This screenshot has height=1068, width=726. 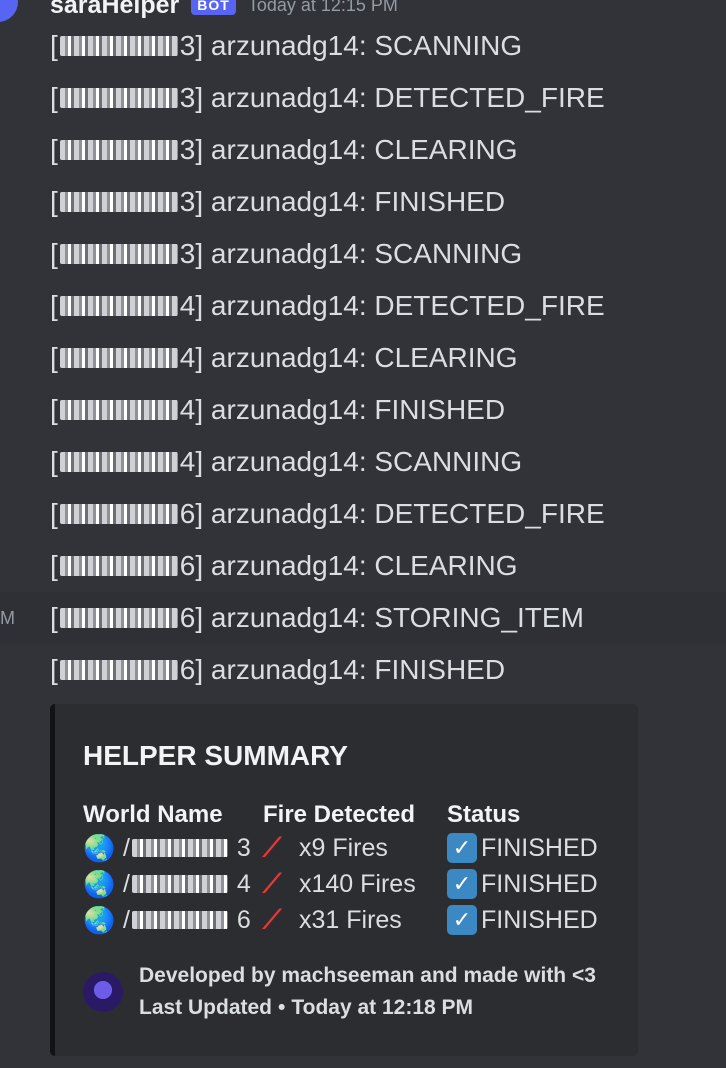 I want to click on fire-row: ⟋ x9 Fires, so click(x=339, y=848).